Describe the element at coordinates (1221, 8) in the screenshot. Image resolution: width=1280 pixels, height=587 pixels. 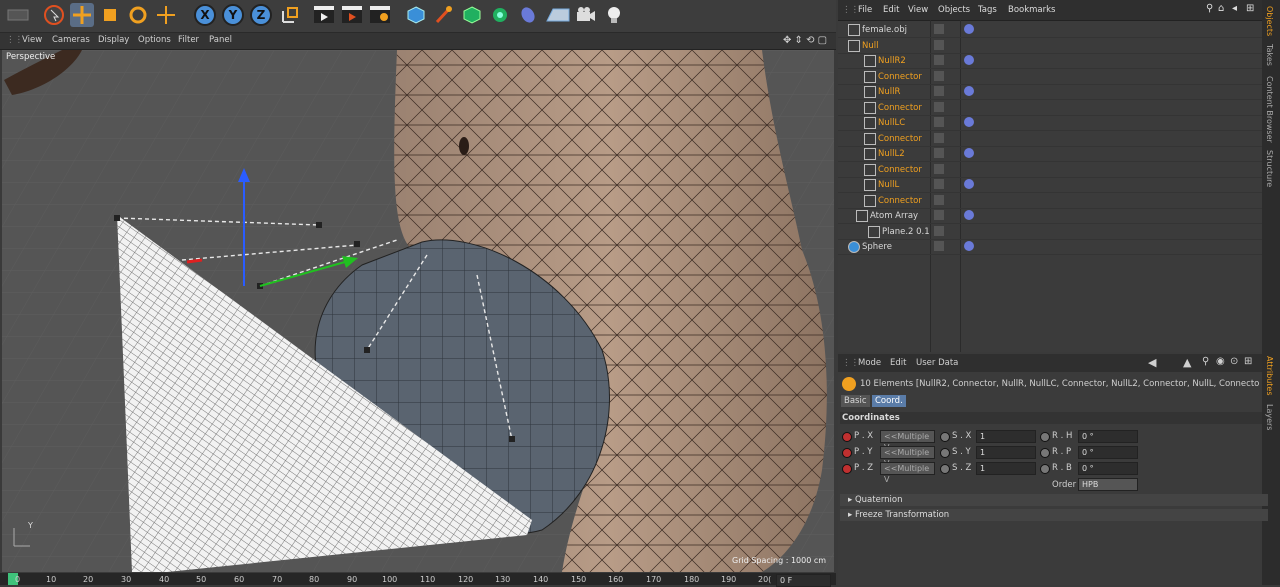
I see `home-icon: ⌂` at that location.